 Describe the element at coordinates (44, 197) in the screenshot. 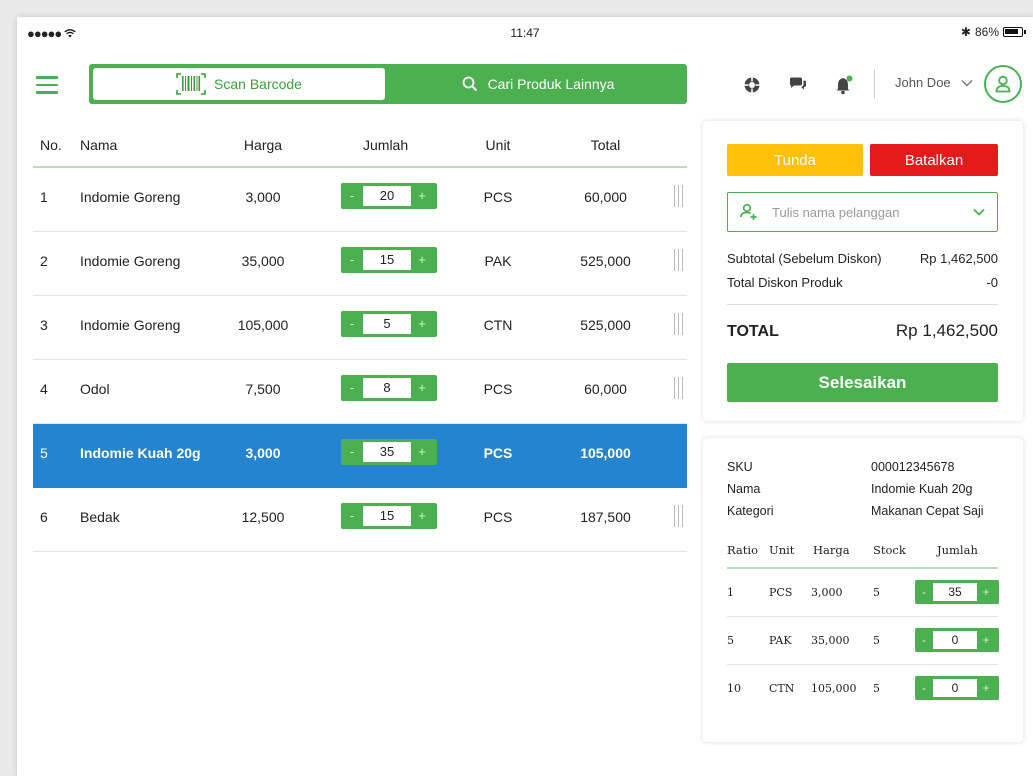

I see `row-no: 1` at that location.